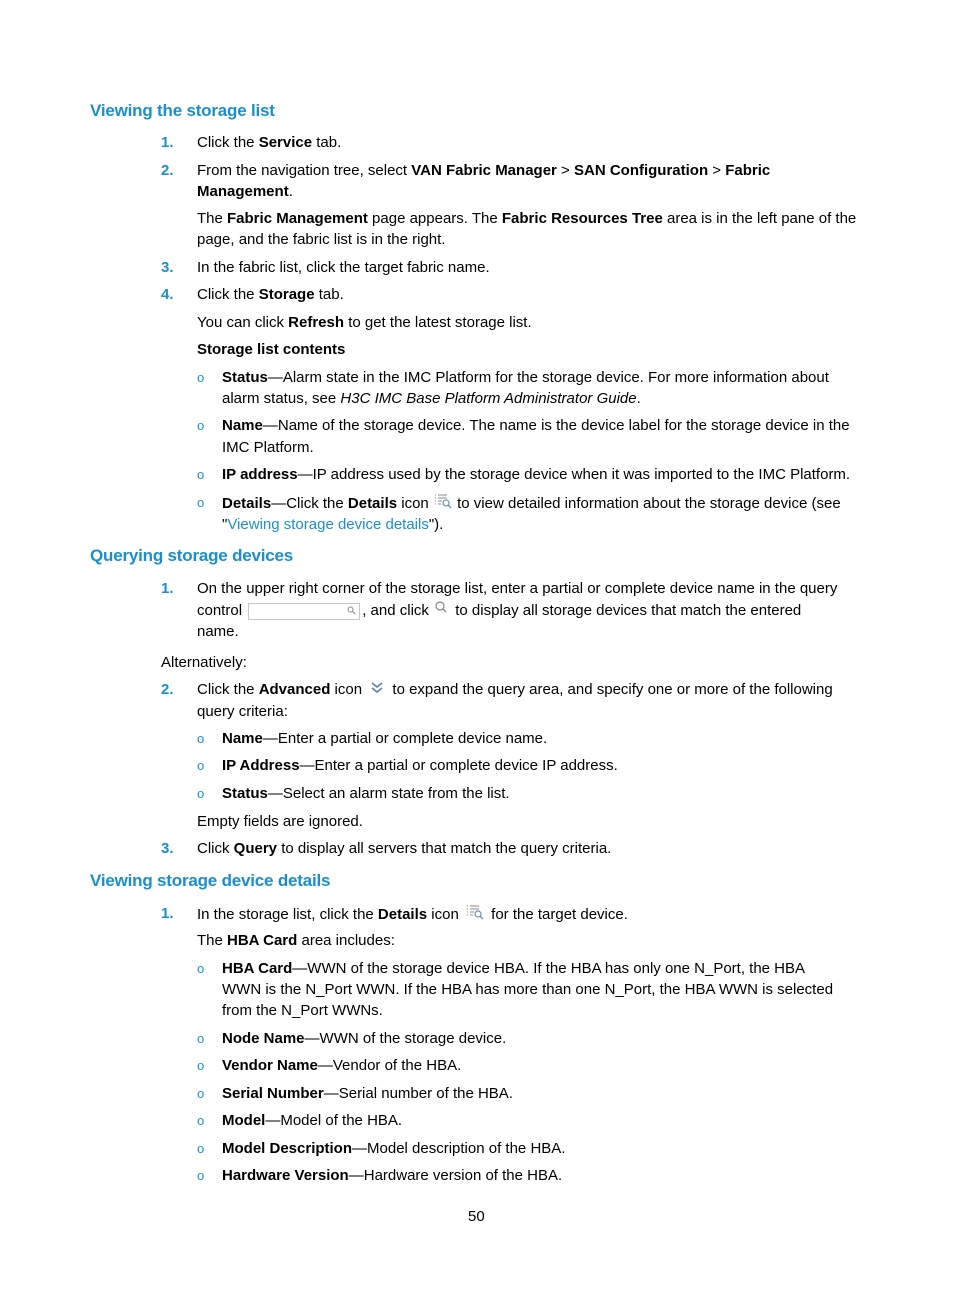  What do you see at coordinates (296, 940) in the screenshot?
I see `note-text: The HBA Card area includes:` at bounding box center [296, 940].